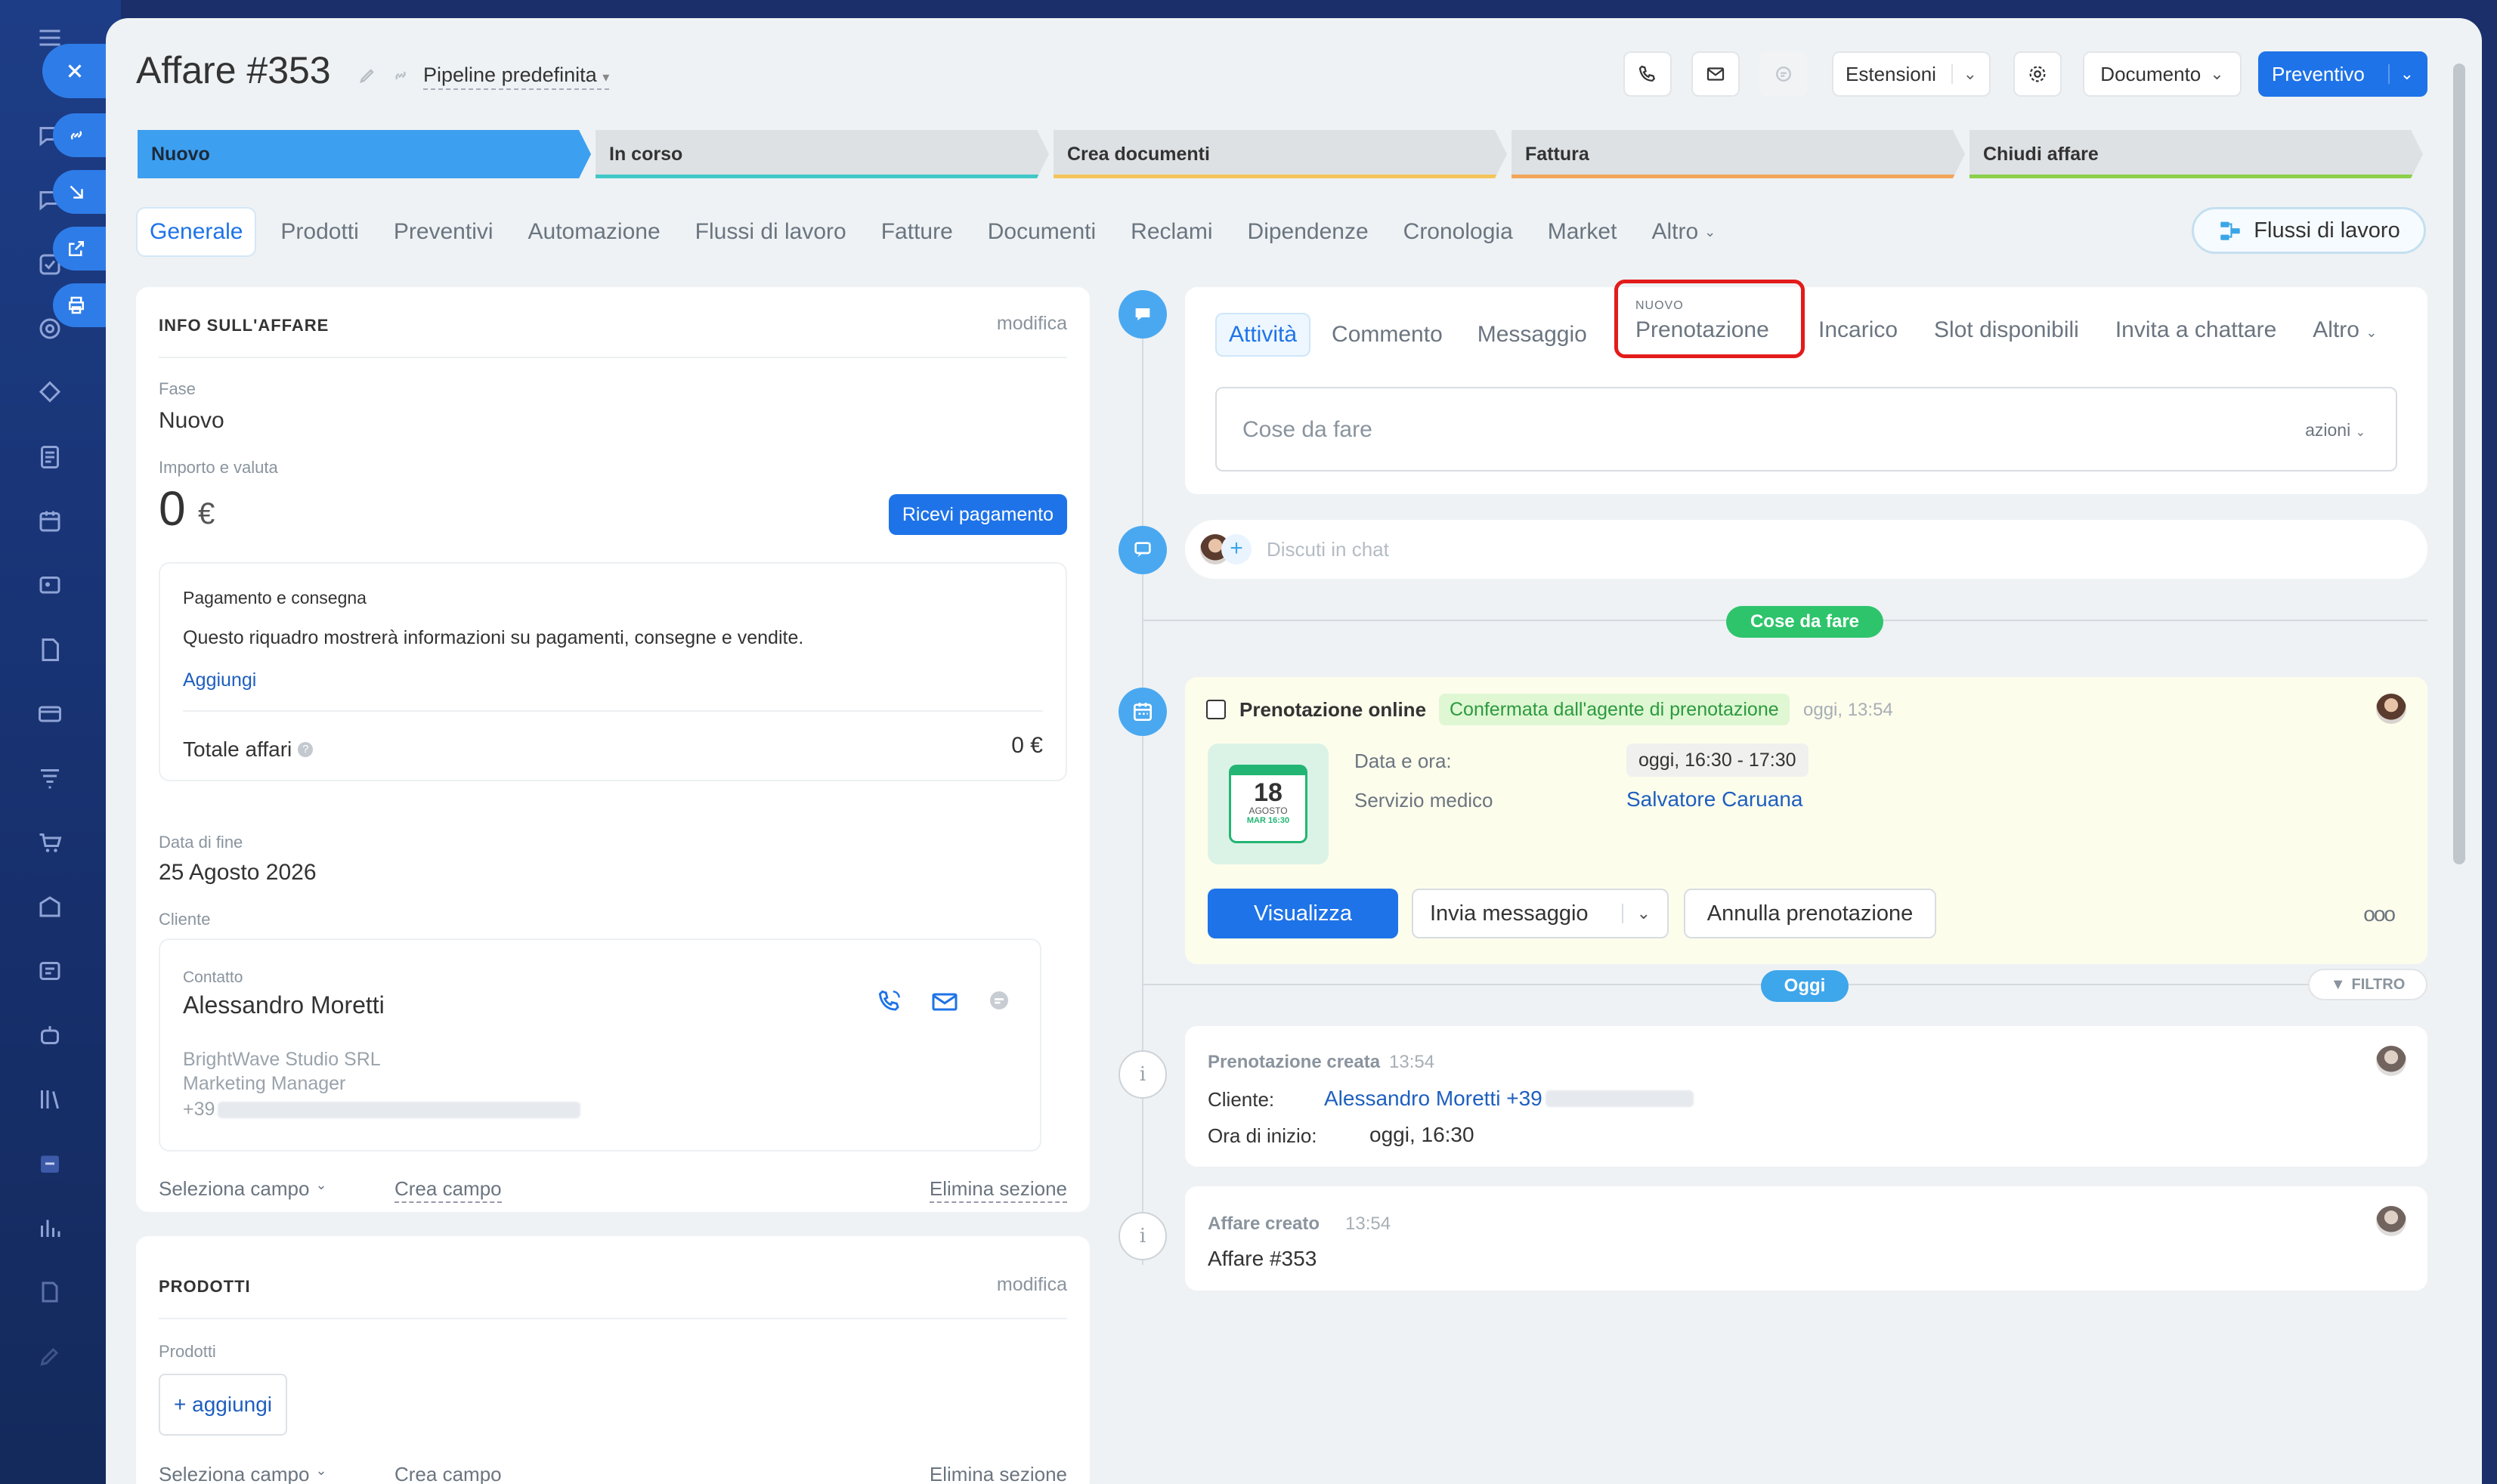 This screenshot has height=1484, width=2497. Describe the element at coordinates (1308, 232) in the screenshot. I see `tab-dipendenze: Dipendenze` at that location.